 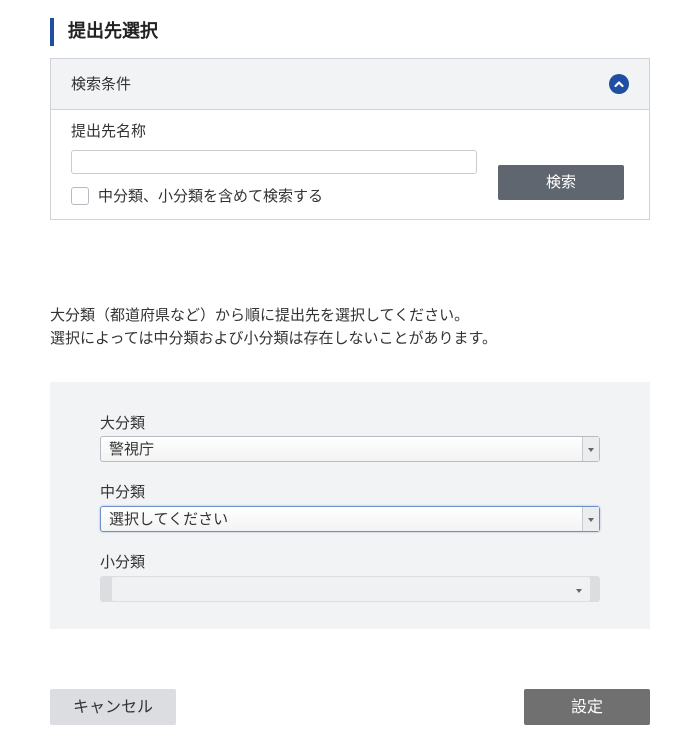 What do you see at coordinates (80, 196) in the screenshot?
I see `include-subcategories-checkbox` at bounding box center [80, 196].